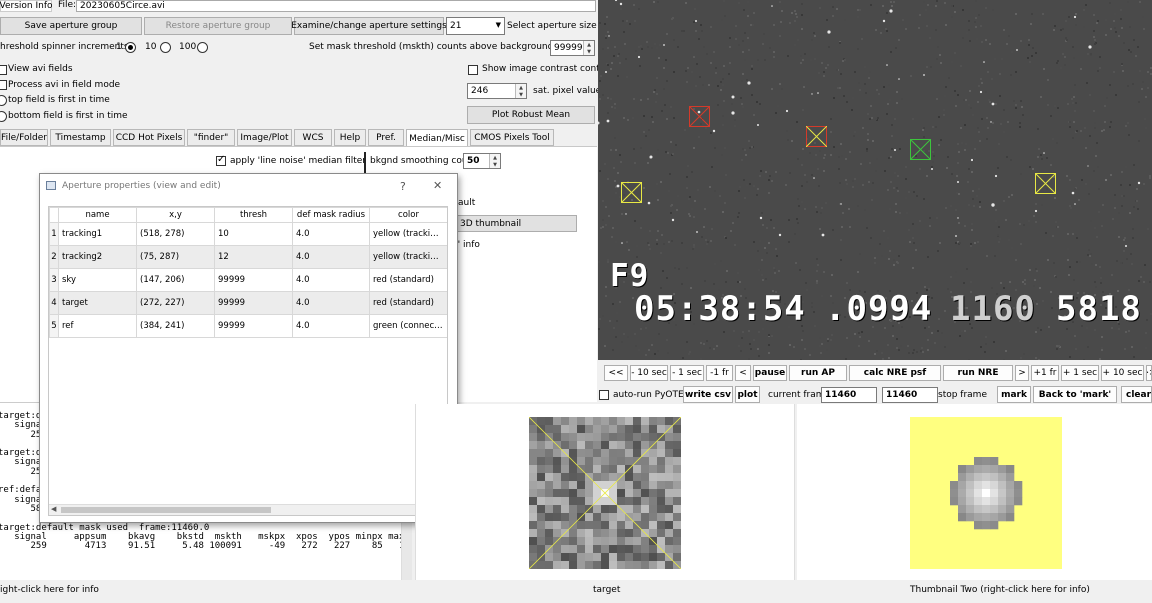  I want to click on examine-aperture-settings-button: Examine/change aperture settings, so click(369, 26).